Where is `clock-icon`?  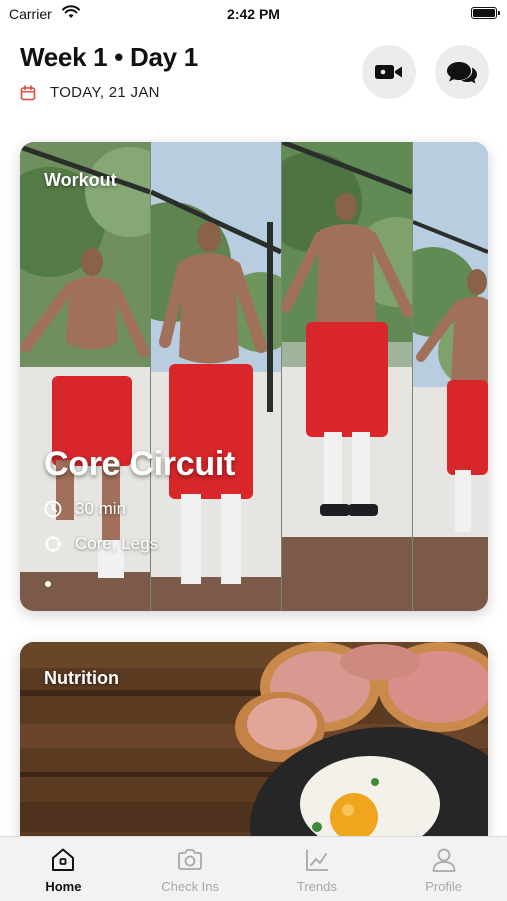 clock-icon is located at coordinates (53, 509).